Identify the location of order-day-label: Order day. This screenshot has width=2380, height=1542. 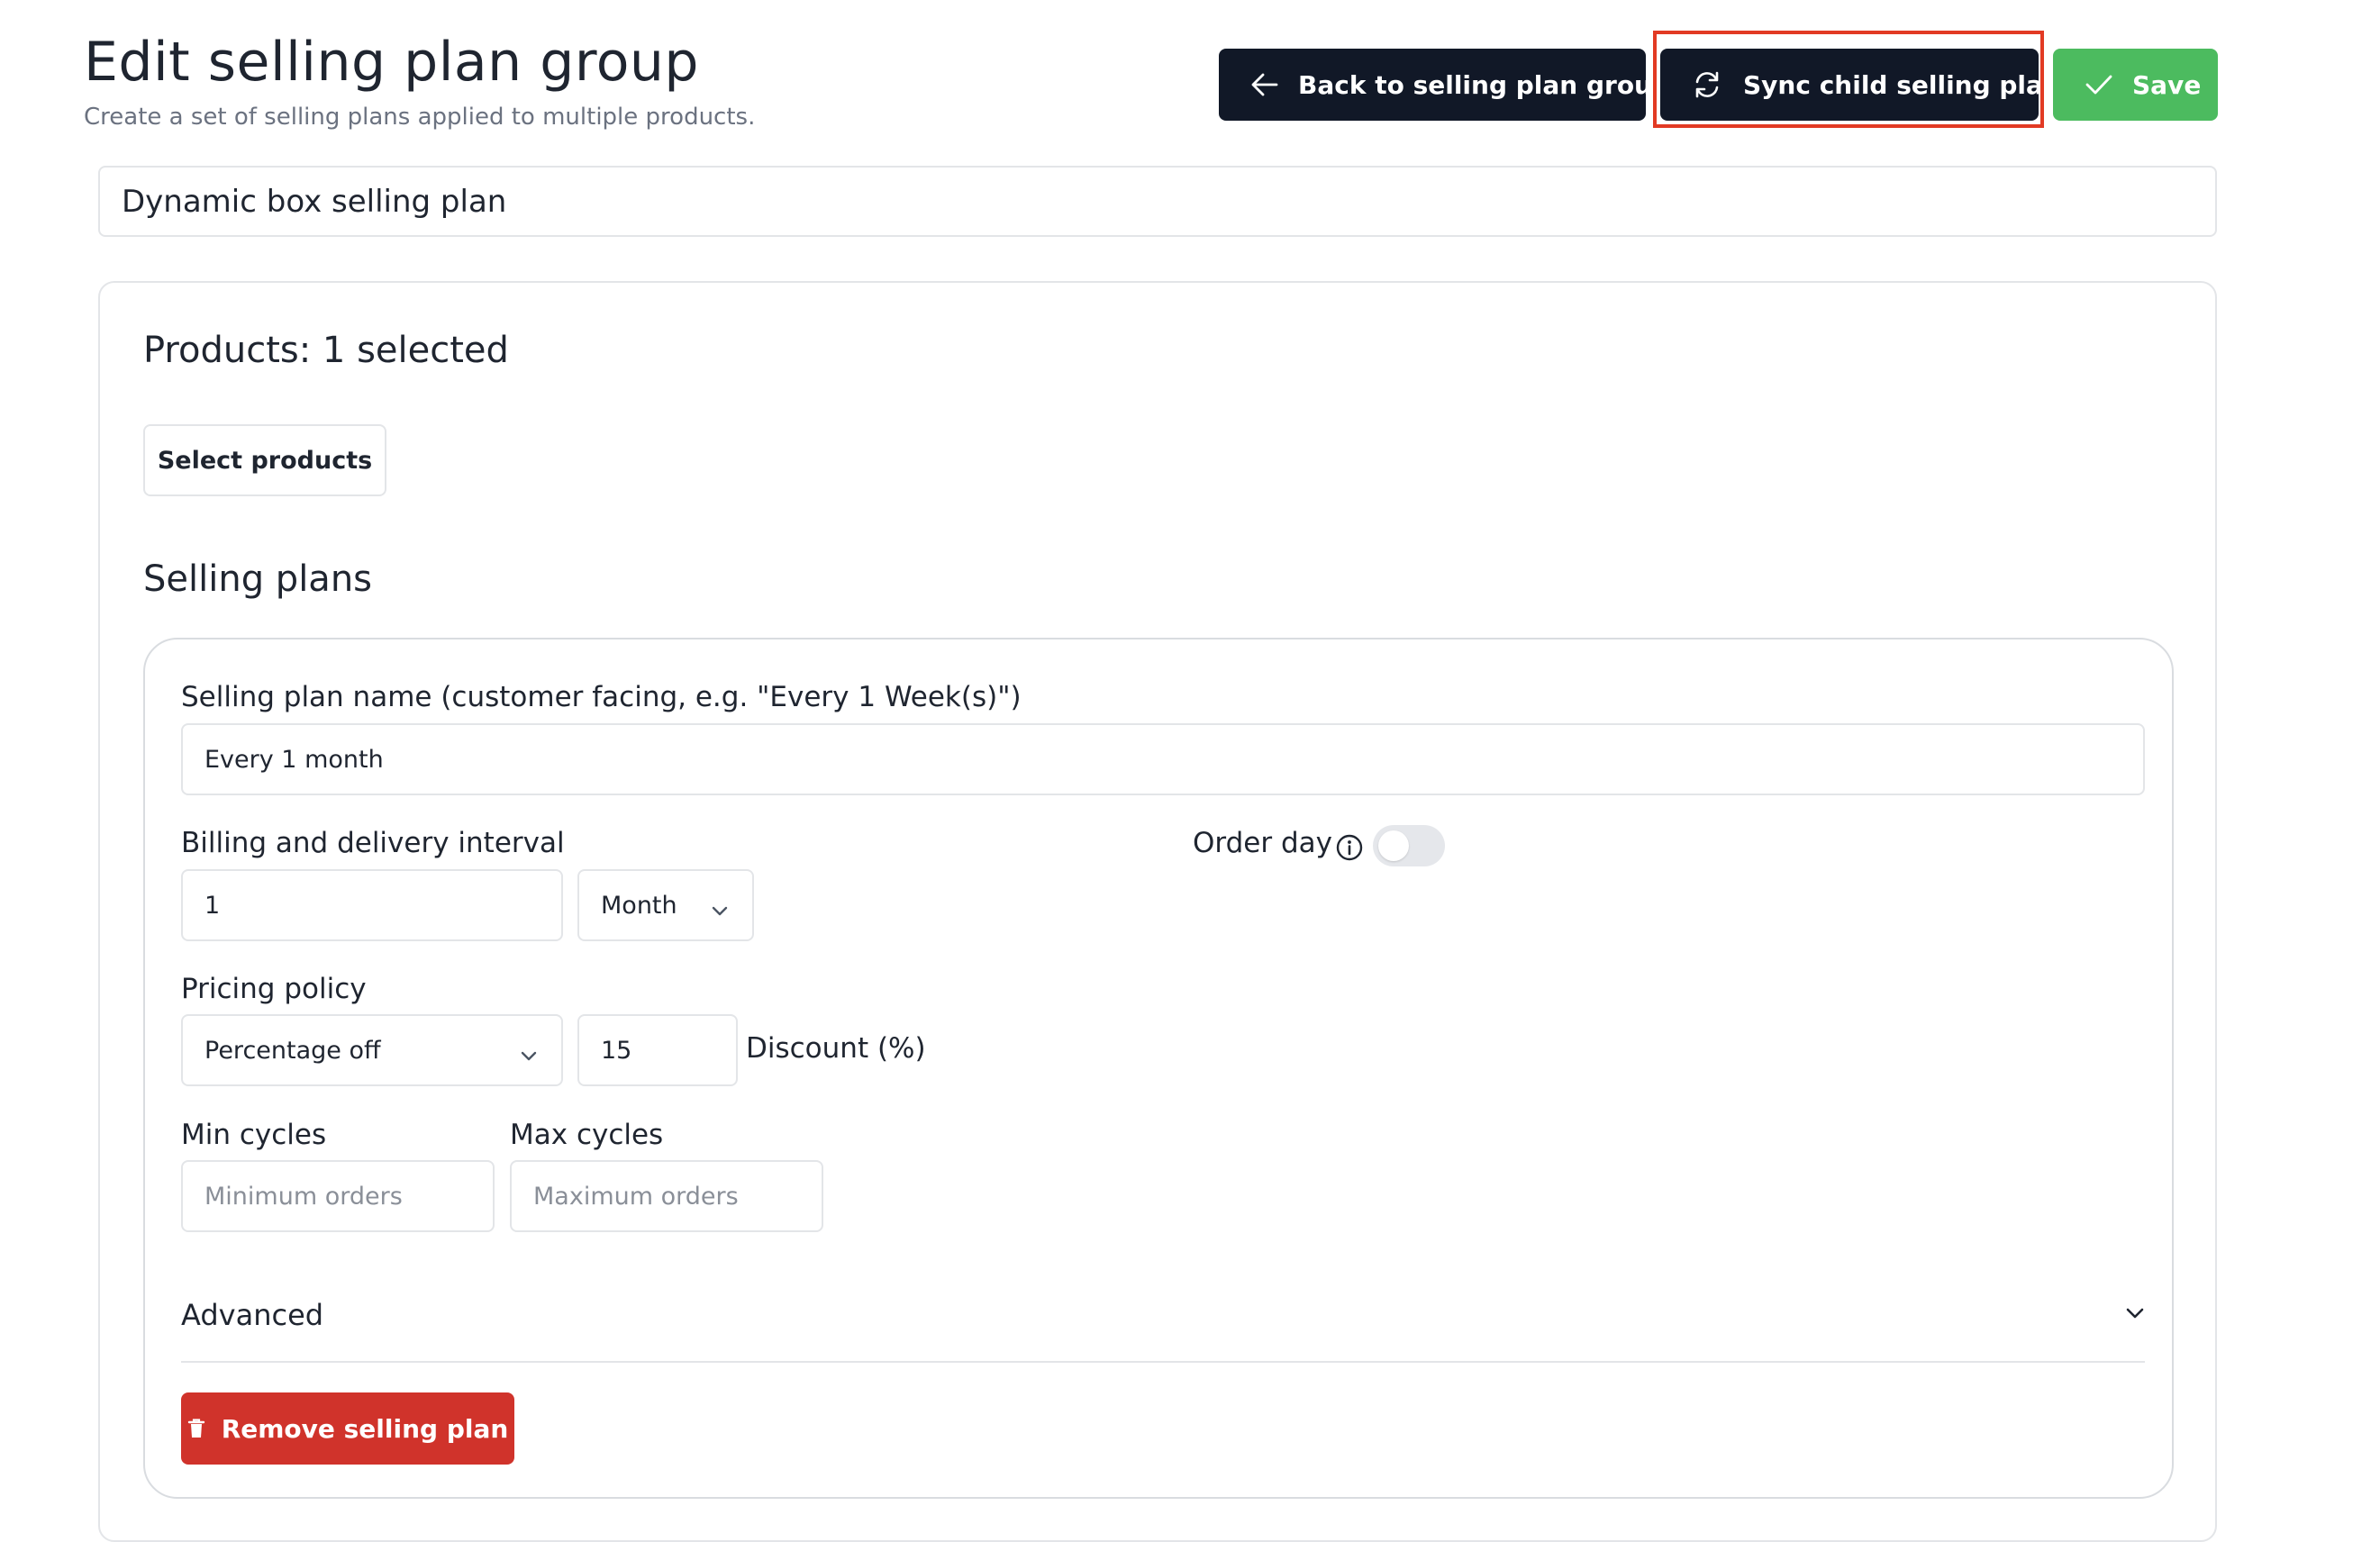
(1263, 843).